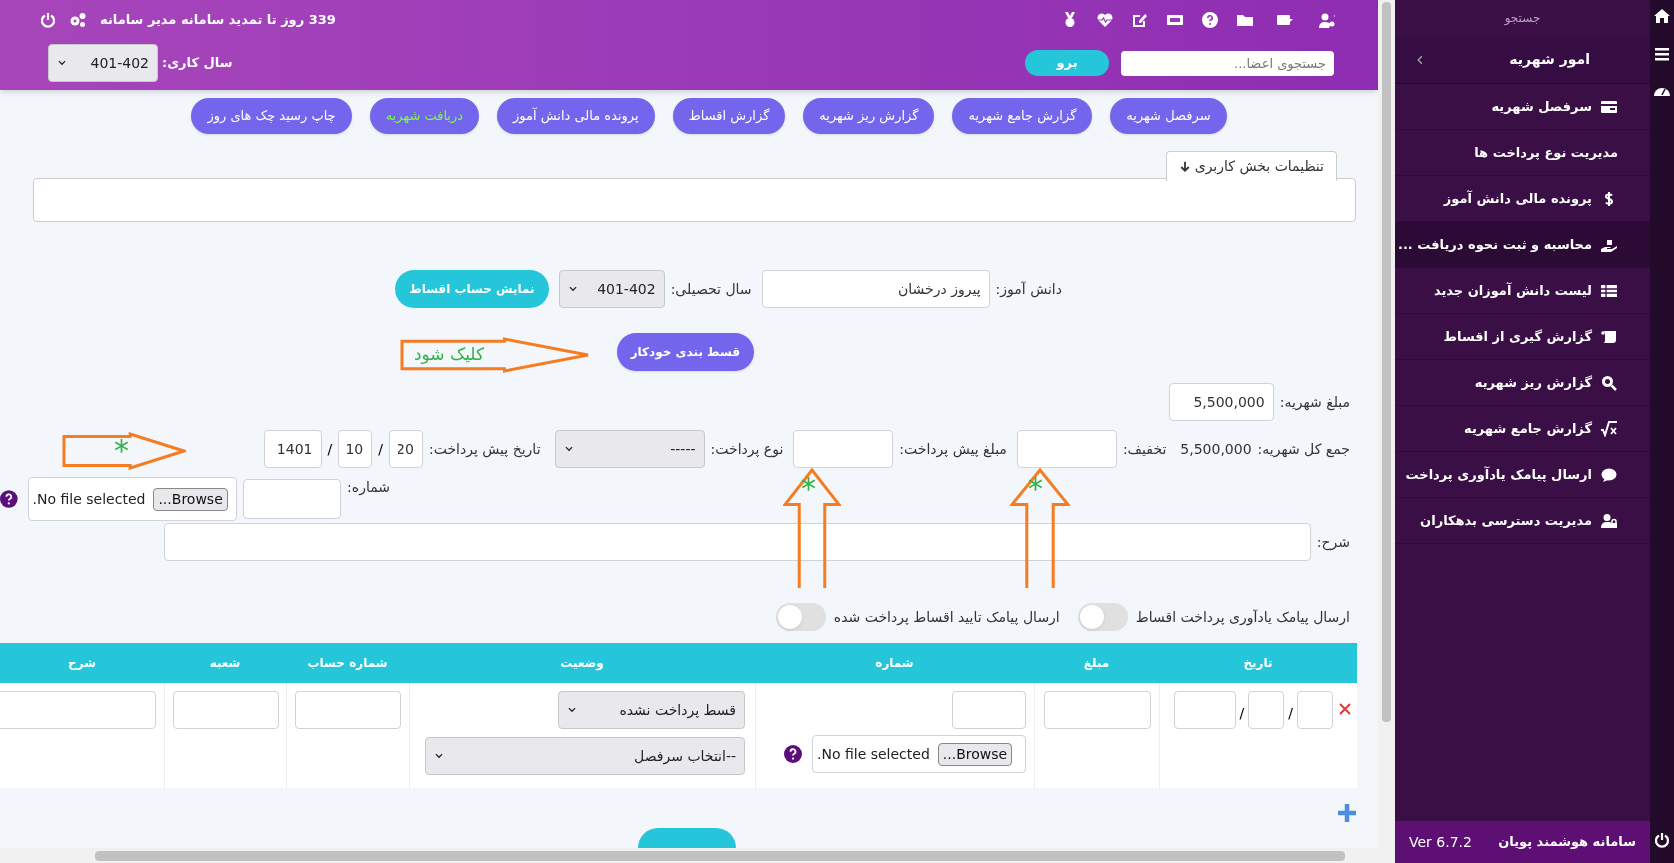 The height and width of the screenshot is (863, 1674). What do you see at coordinates (1662, 16) in the screenshot?
I see `home-icon` at bounding box center [1662, 16].